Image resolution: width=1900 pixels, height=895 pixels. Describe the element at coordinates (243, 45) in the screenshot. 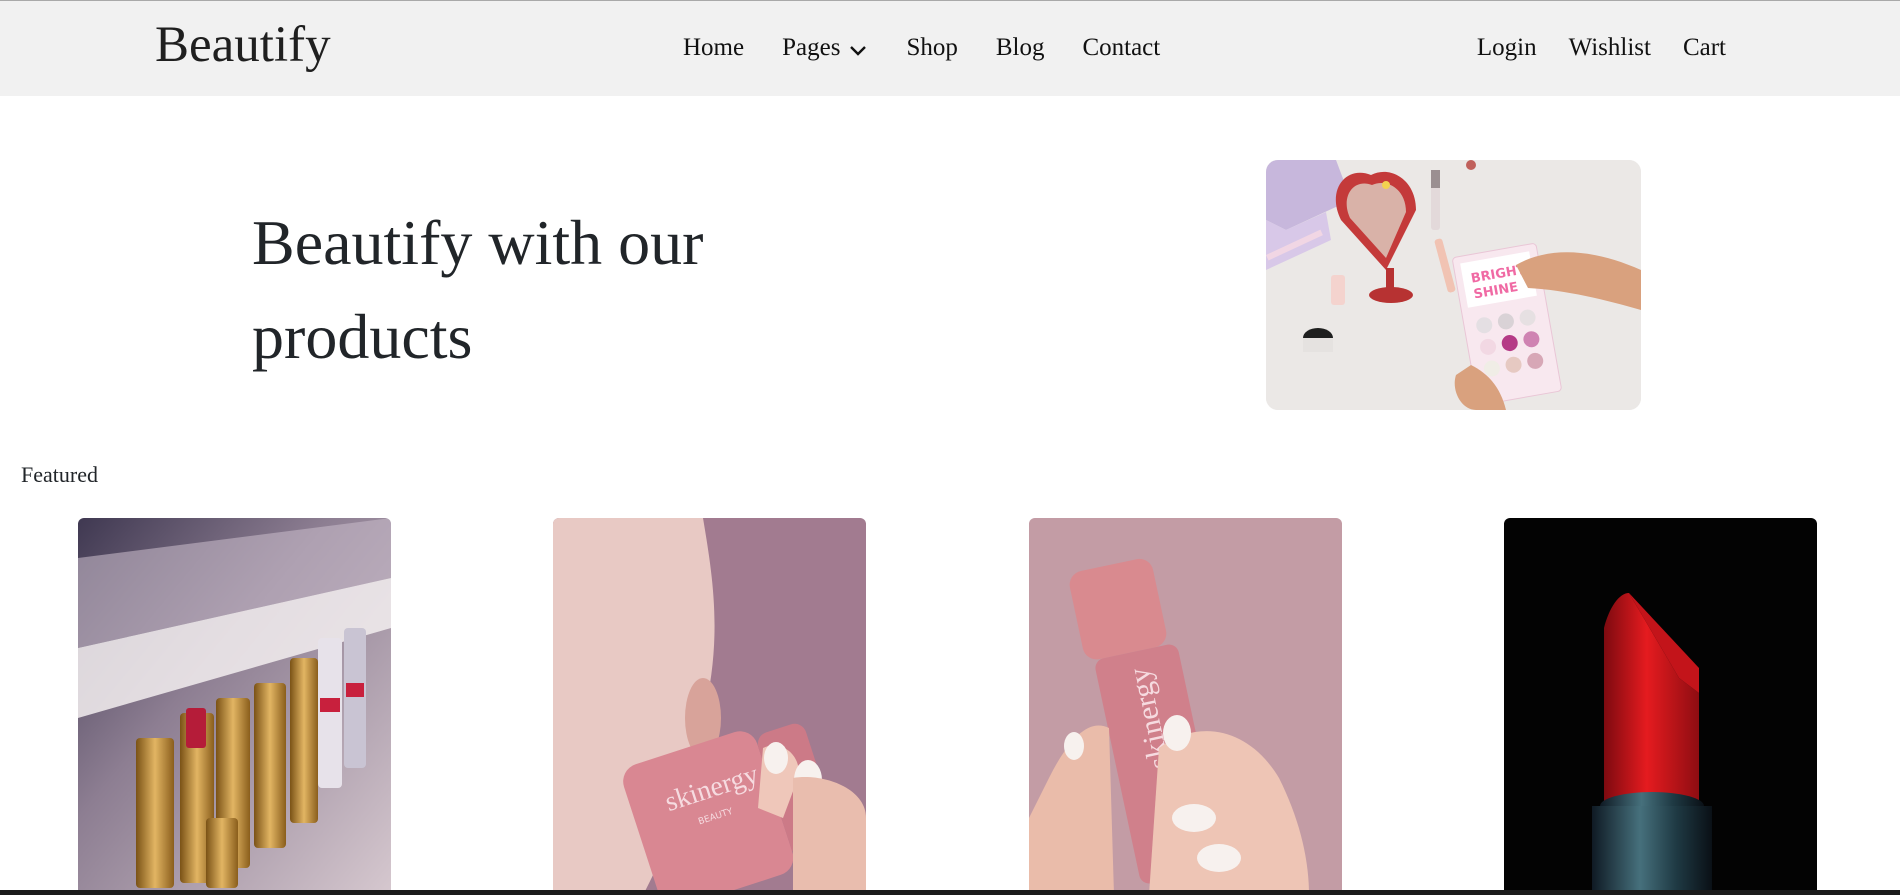

I see `brand-logo: Beautify` at that location.